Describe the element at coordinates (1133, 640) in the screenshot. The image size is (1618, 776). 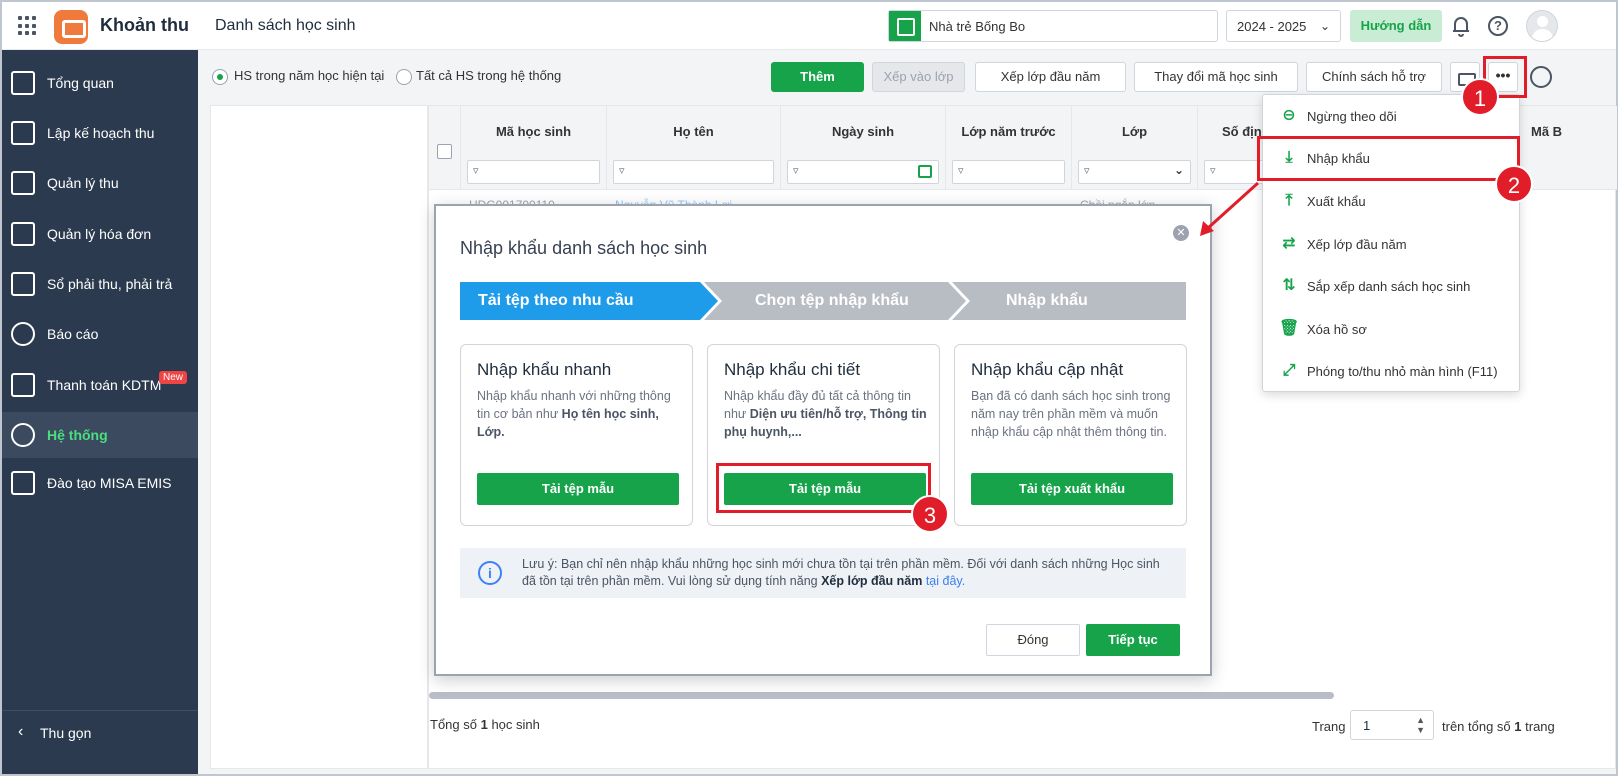
I see `continue-button: Tiếp tục` at that location.